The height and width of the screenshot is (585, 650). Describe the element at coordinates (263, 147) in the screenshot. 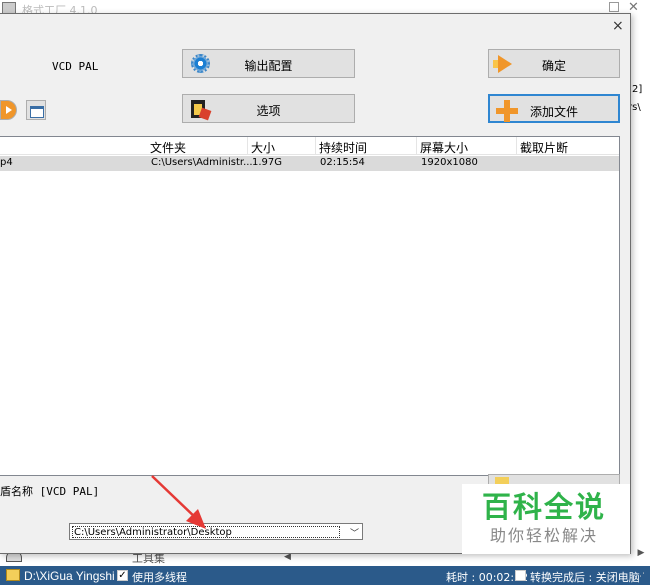

I see `column-header-size: 大小` at that location.